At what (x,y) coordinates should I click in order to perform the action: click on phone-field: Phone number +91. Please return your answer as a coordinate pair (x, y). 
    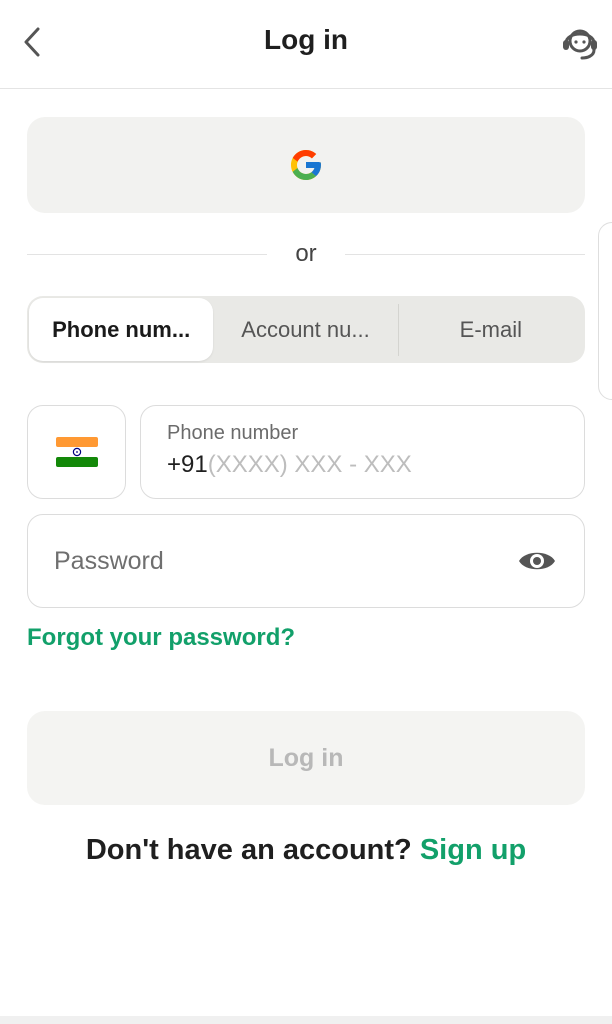
    Looking at the image, I should click on (362, 452).